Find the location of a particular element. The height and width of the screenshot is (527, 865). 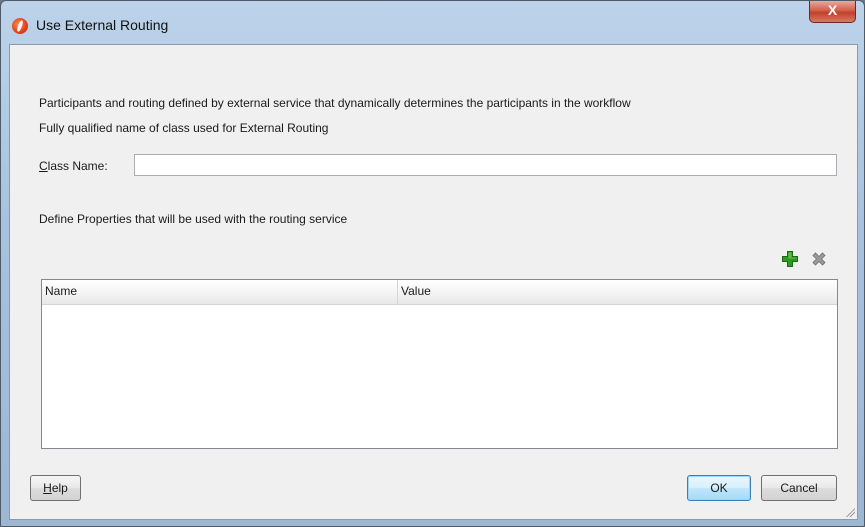

class-name-mnemonic: C is located at coordinates (43, 166).